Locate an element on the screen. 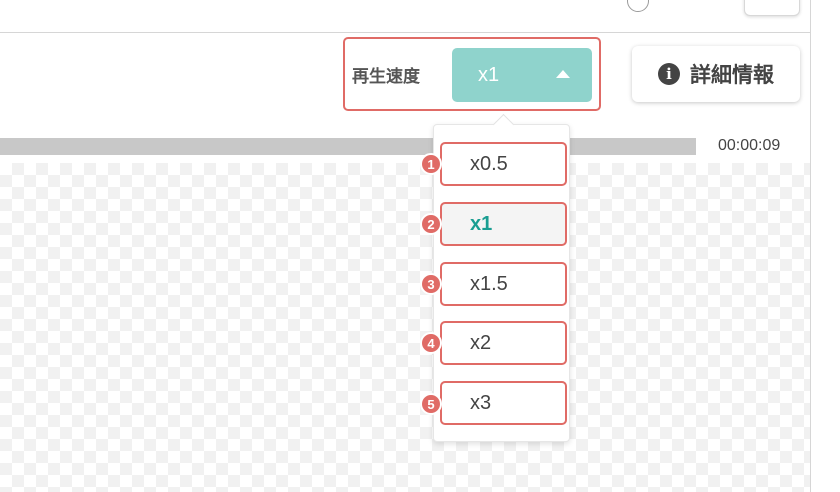 Image resolution: width=840 pixels, height=492 pixels. speed-option-label: x3 is located at coordinates (481, 402).